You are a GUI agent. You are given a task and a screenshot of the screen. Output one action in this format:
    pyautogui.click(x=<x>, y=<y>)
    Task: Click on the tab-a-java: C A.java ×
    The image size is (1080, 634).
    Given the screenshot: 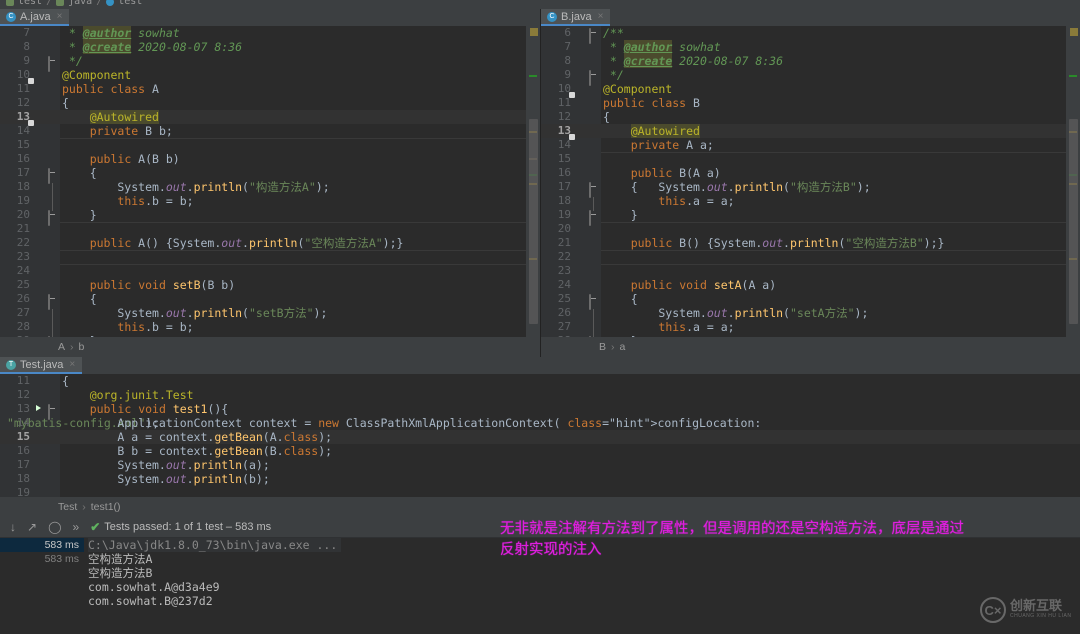 What is the action you would take?
    pyautogui.click(x=35, y=17)
    